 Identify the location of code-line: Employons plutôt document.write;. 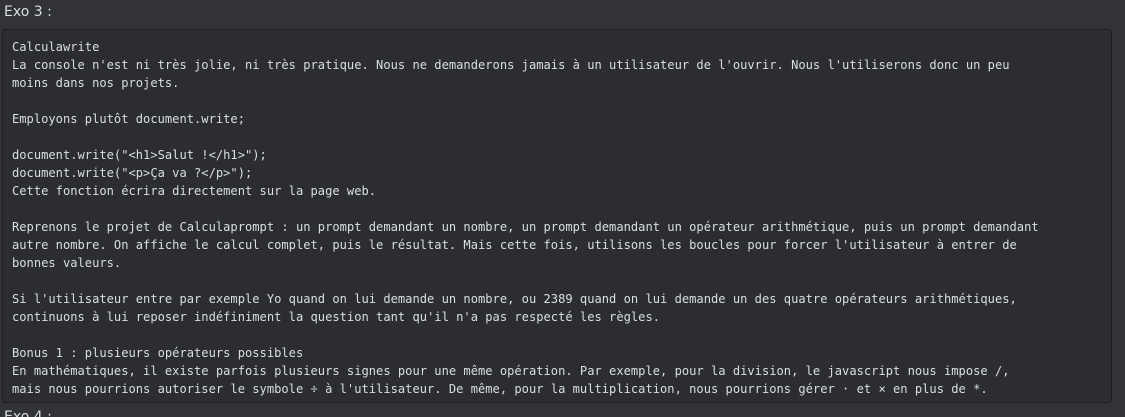
(128, 119).